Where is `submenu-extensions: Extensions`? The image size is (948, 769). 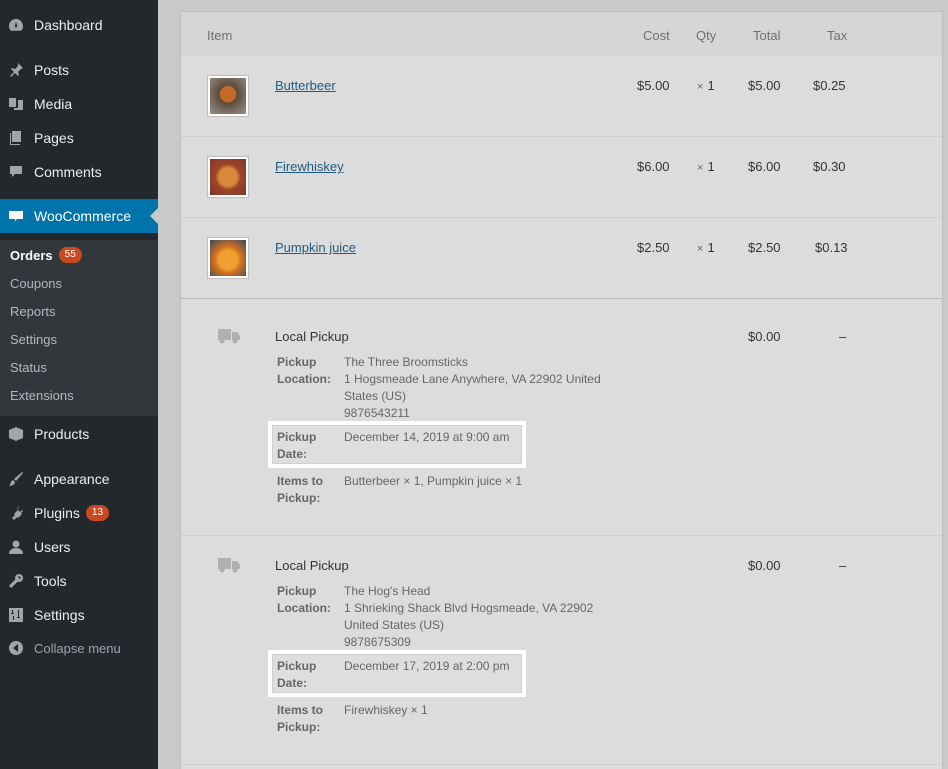 submenu-extensions: Extensions is located at coordinates (42, 395).